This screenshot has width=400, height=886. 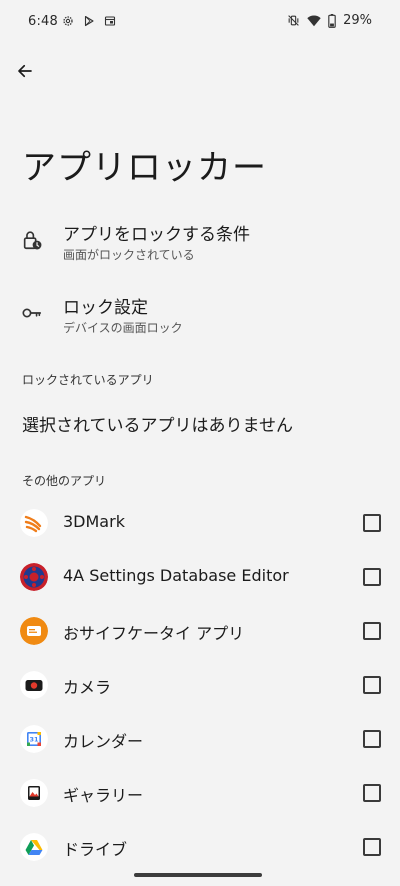 I want to click on setting-subtitle: デバイスの画面ロック, so click(x=123, y=328).